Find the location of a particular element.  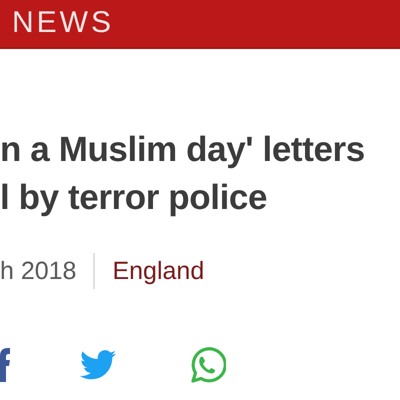

facebook-icon is located at coordinates (5, 365).